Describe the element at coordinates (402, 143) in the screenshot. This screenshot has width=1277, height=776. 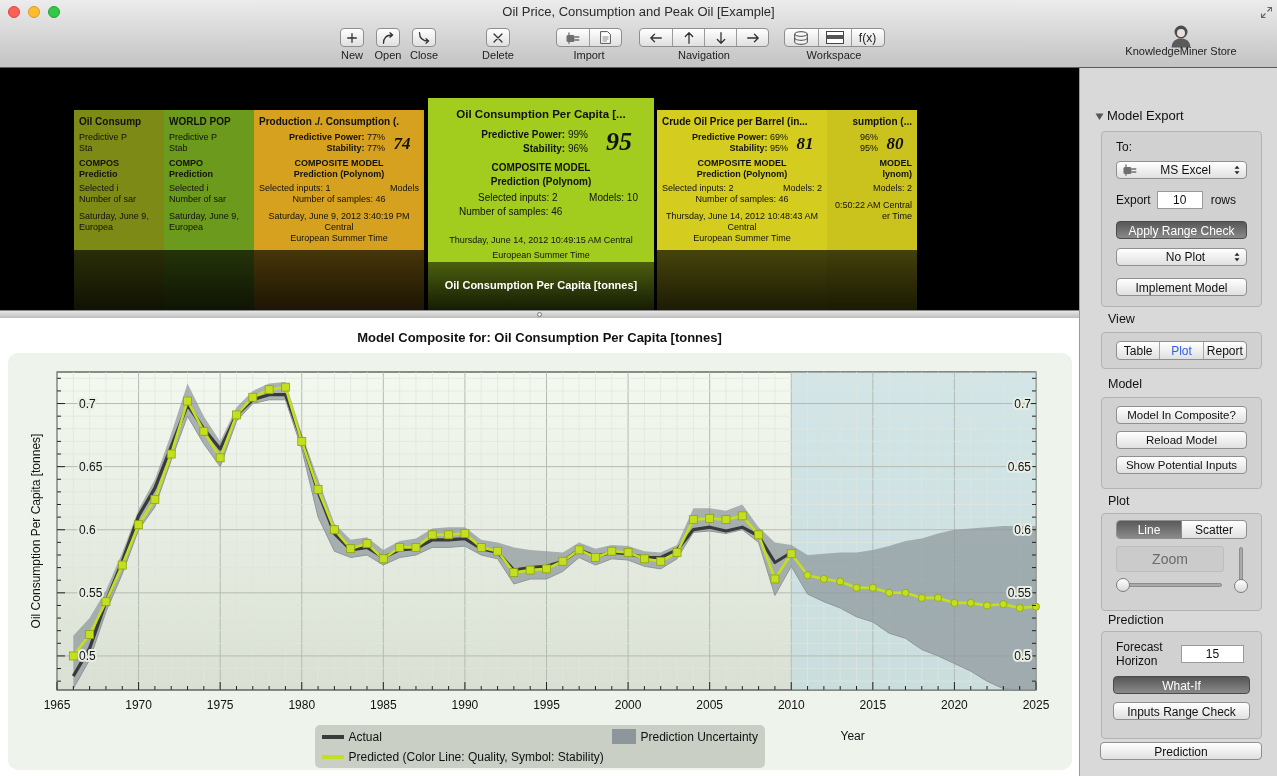
I see `card-score: 74` at that location.